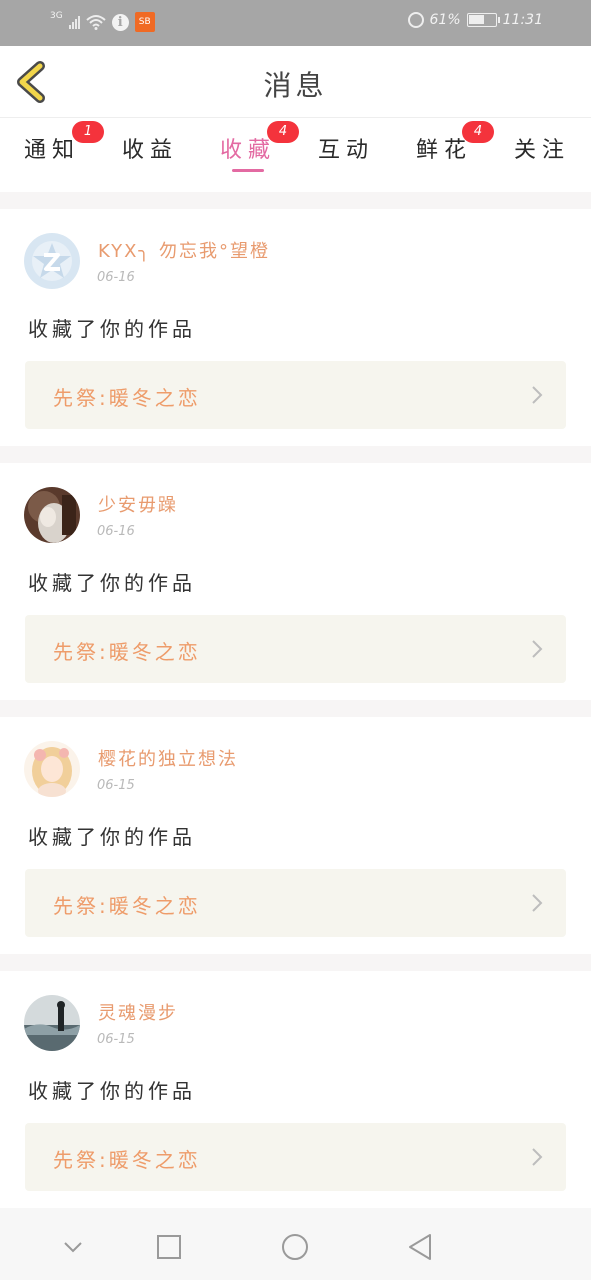 The height and width of the screenshot is (1280, 591). Describe the element at coordinates (295, 1247) in the screenshot. I see `circle-icon` at that location.